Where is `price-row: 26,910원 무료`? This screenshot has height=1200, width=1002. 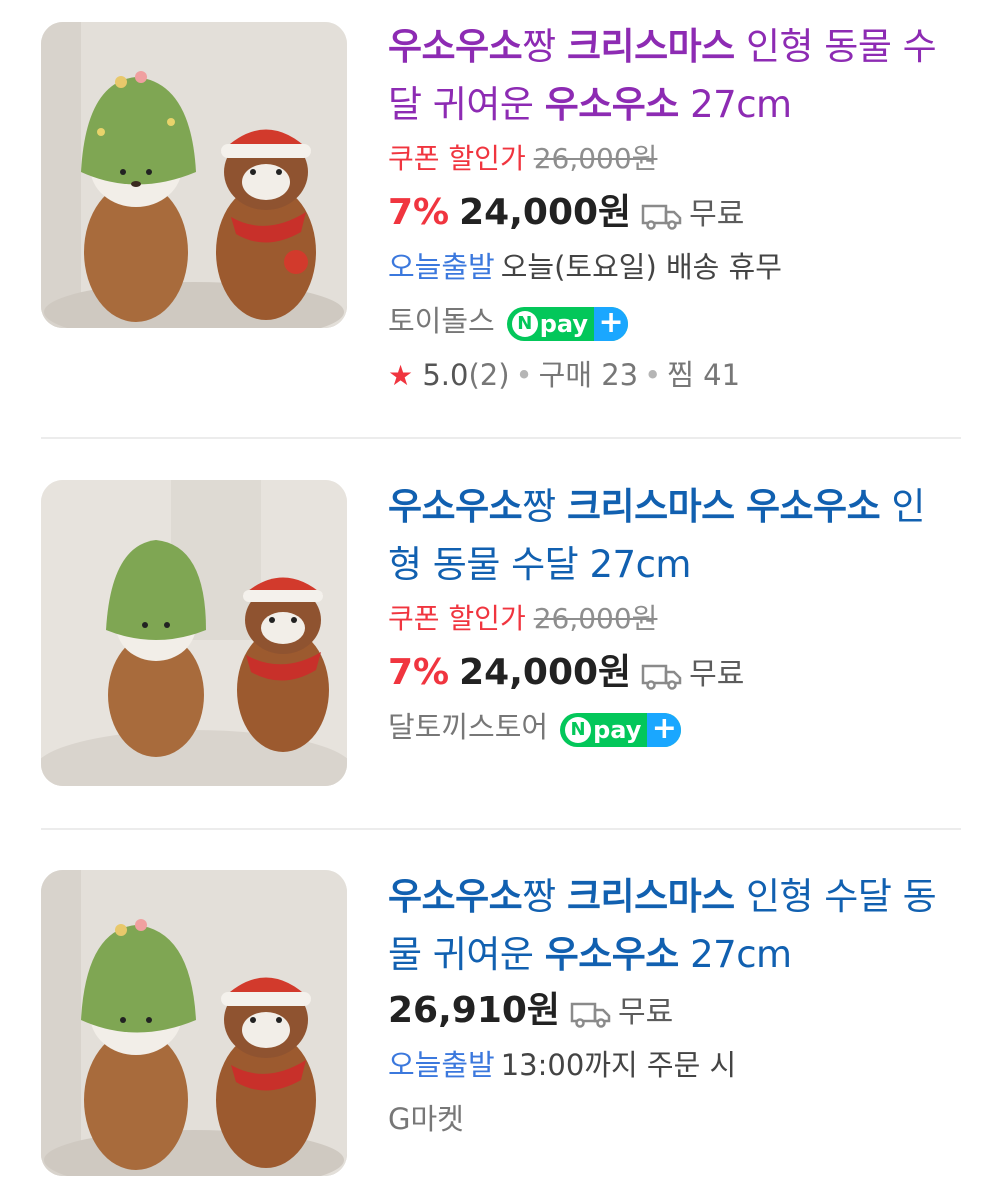
price-row: 26,910원 무료 is located at coordinates (678, 1011).